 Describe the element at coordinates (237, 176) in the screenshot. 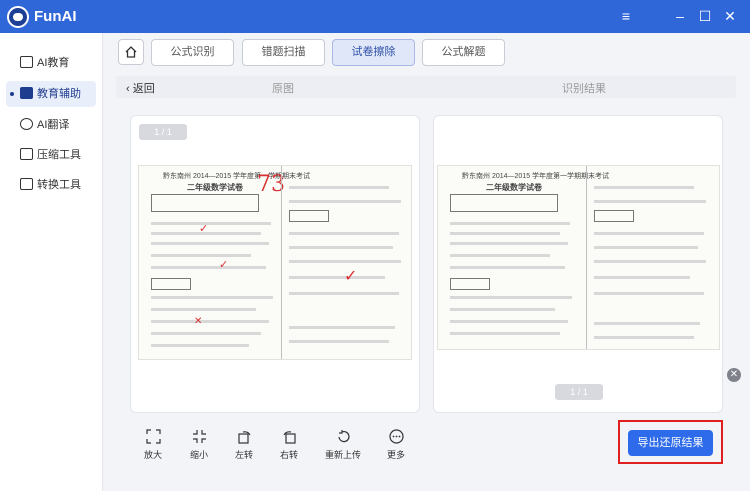

I see `paper-header: 黔东南州 2014—2015 学年度第一学期期末考试` at that location.